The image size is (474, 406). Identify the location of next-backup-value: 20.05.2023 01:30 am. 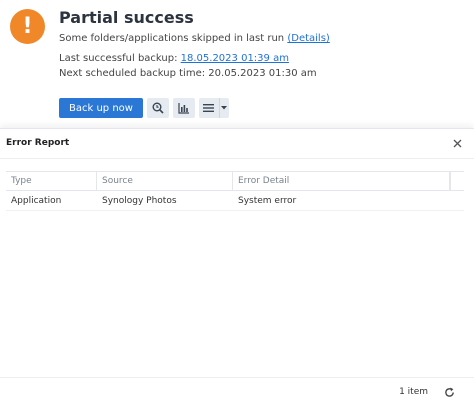
(262, 73).